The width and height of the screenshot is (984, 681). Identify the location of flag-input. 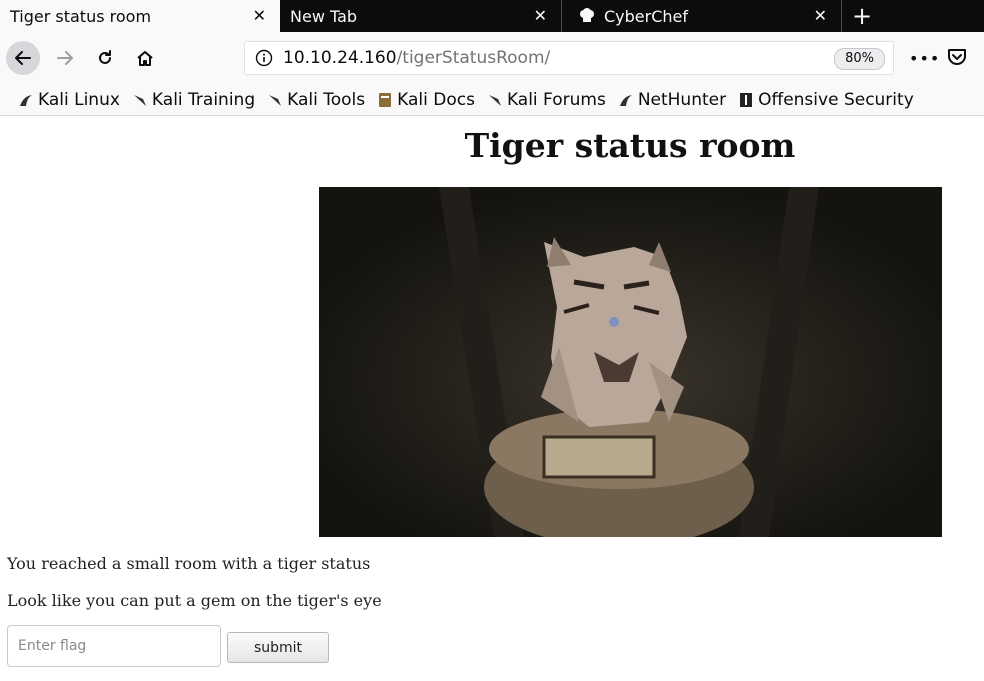
(114, 646).